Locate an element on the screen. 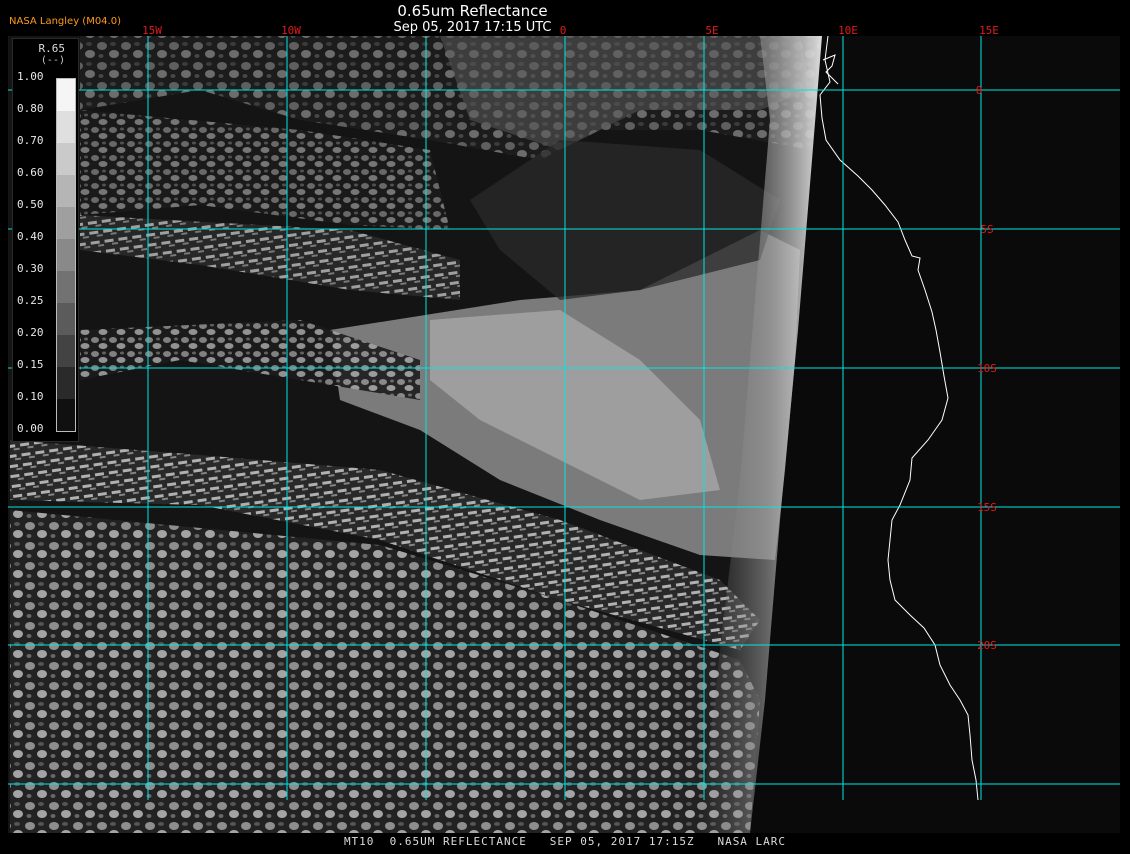 This screenshot has width=1130, height=854. legend-tick-label: 1.00 is located at coordinates (30, 76).